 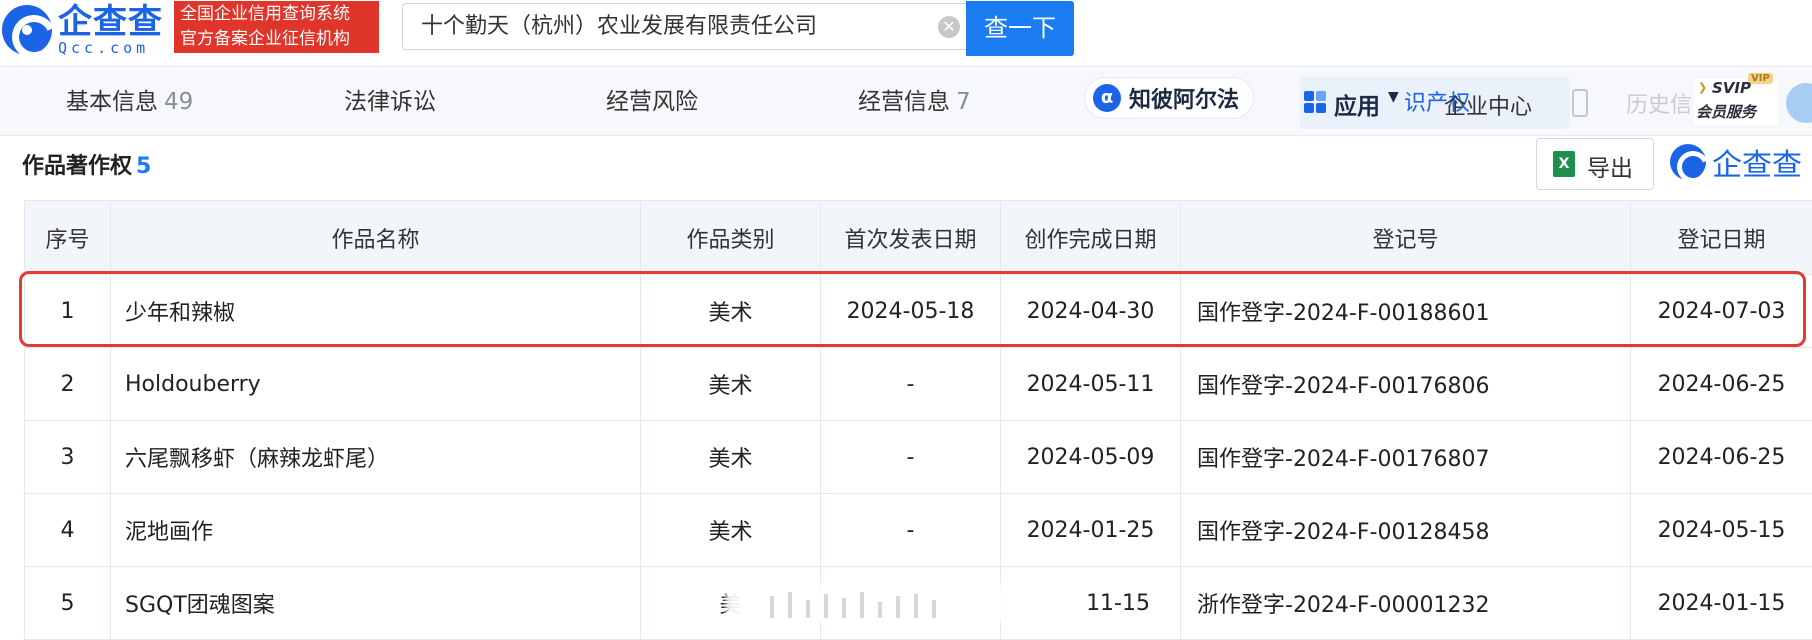 I want to click on row-highlight-box, so click(x=912, y=309).